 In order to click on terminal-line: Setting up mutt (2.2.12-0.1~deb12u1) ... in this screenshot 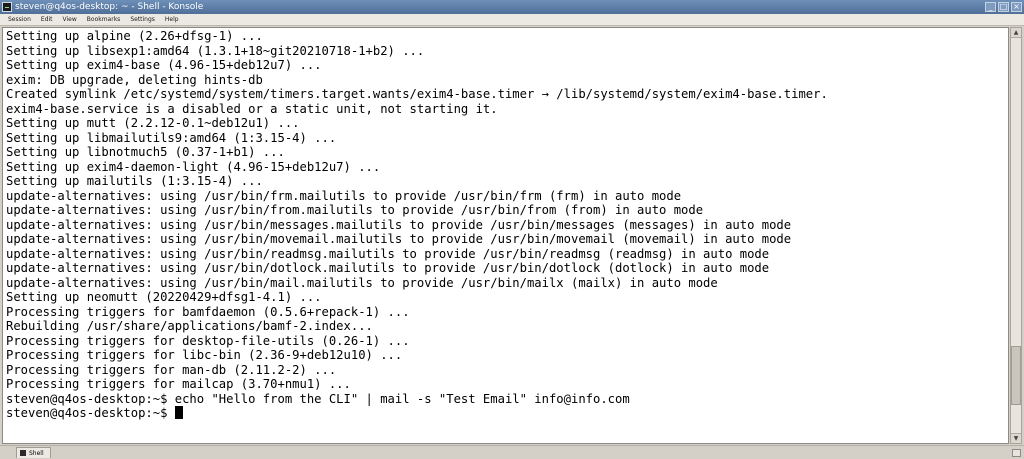, I will do `click(153, 123)`.